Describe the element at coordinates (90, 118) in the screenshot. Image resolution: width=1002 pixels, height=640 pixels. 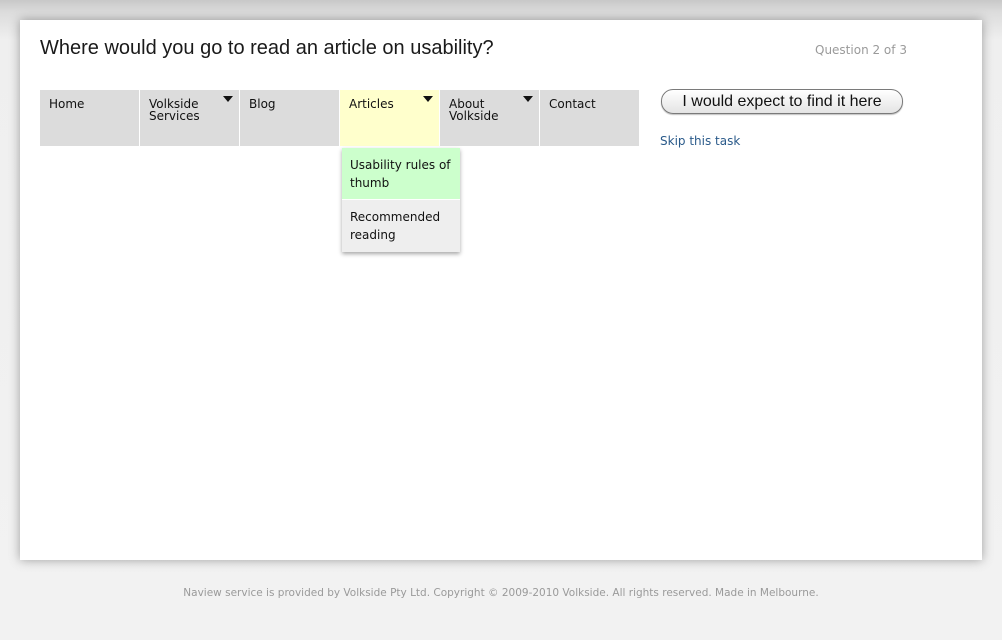
I see `nav-item-home: Home` at that location.